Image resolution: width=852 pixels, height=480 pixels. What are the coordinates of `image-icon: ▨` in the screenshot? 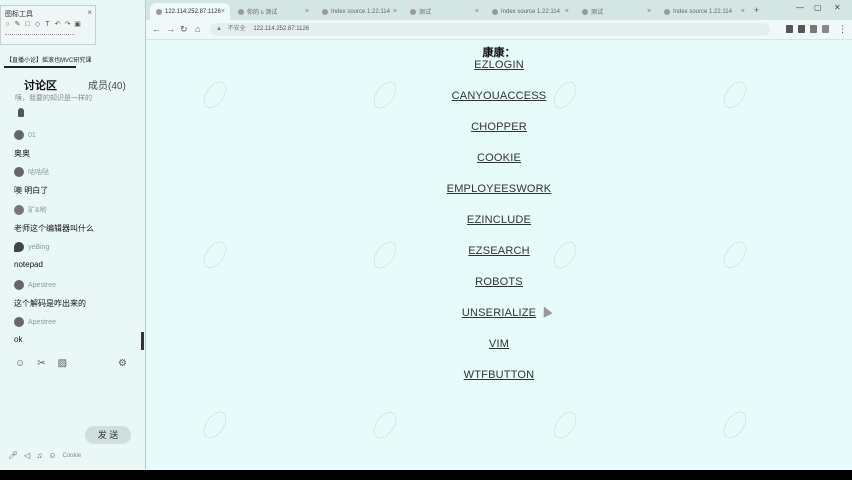 It's located at (62, 363).